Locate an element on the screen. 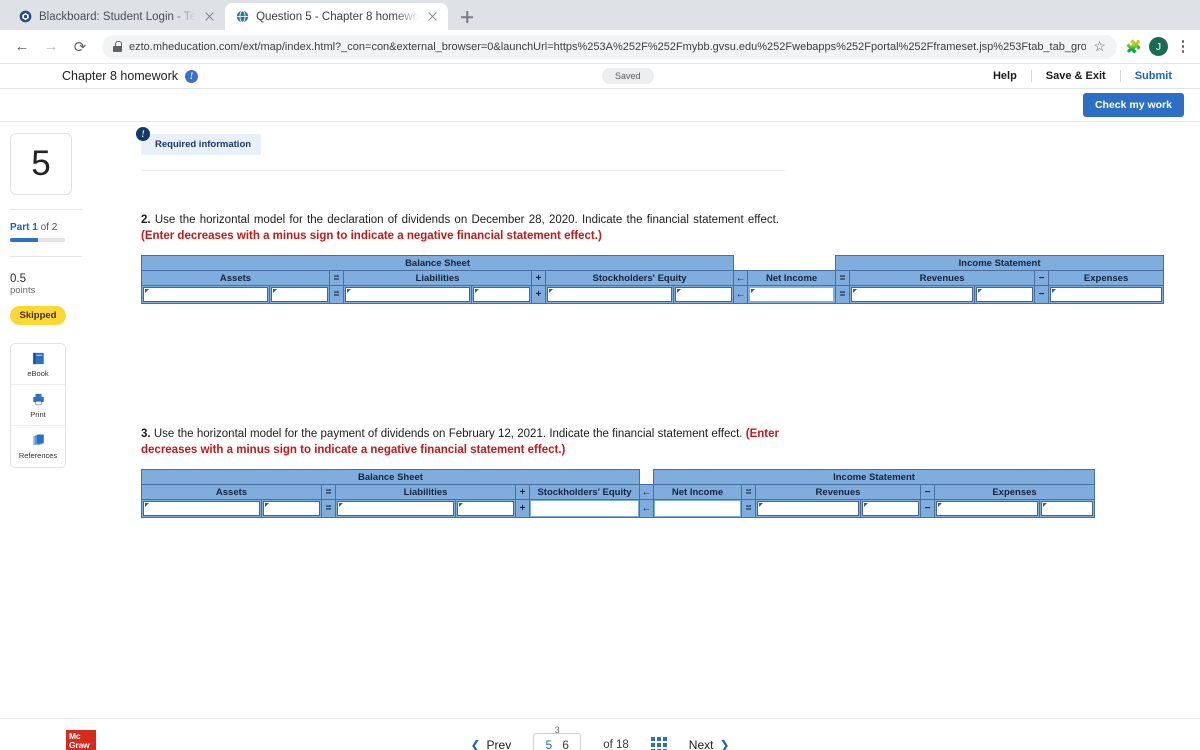 The height and width of the screenshot is (750, 1200). back-icon: ← is located at coordinates (22, 47).